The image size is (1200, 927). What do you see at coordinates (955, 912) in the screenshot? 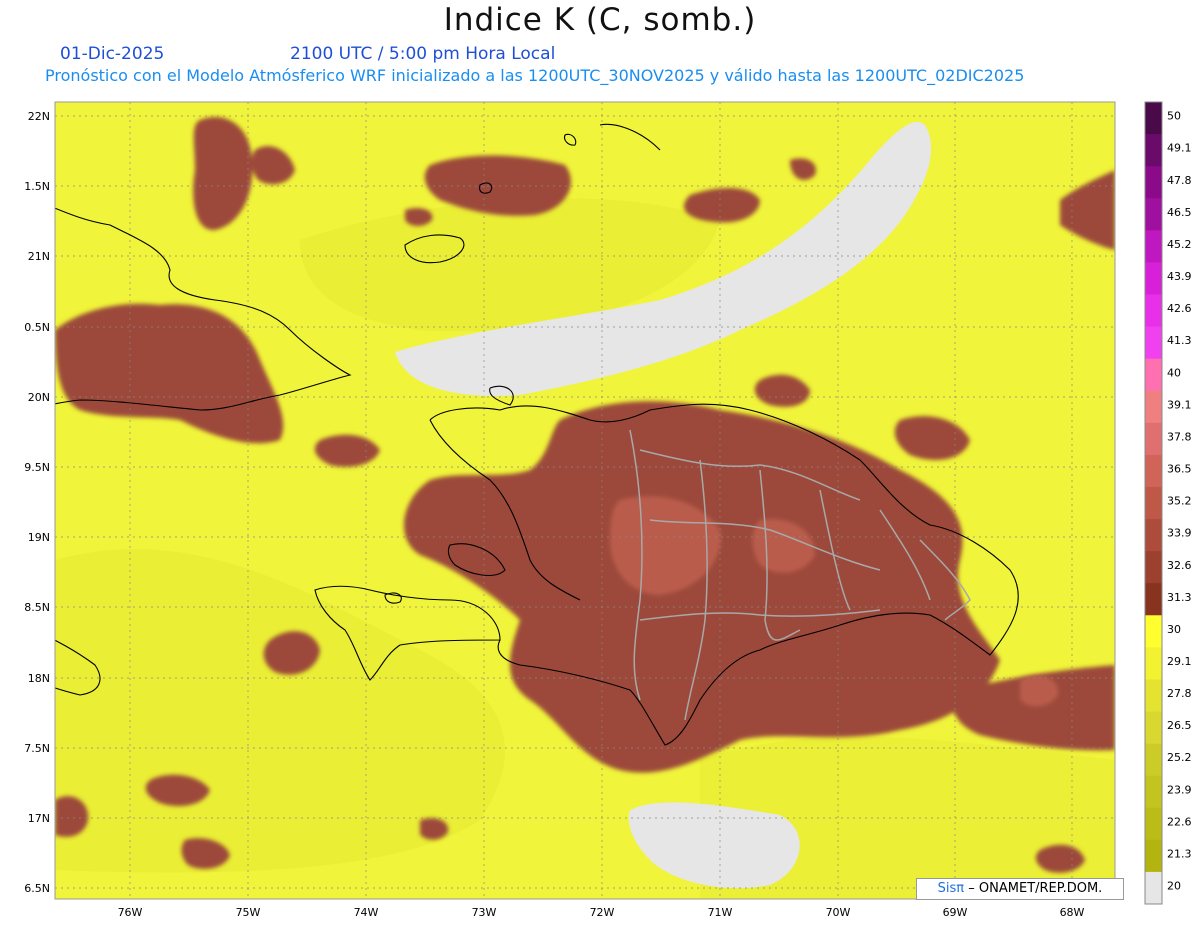
I see `lon-label: 69W` at bounding box center [955, 912].